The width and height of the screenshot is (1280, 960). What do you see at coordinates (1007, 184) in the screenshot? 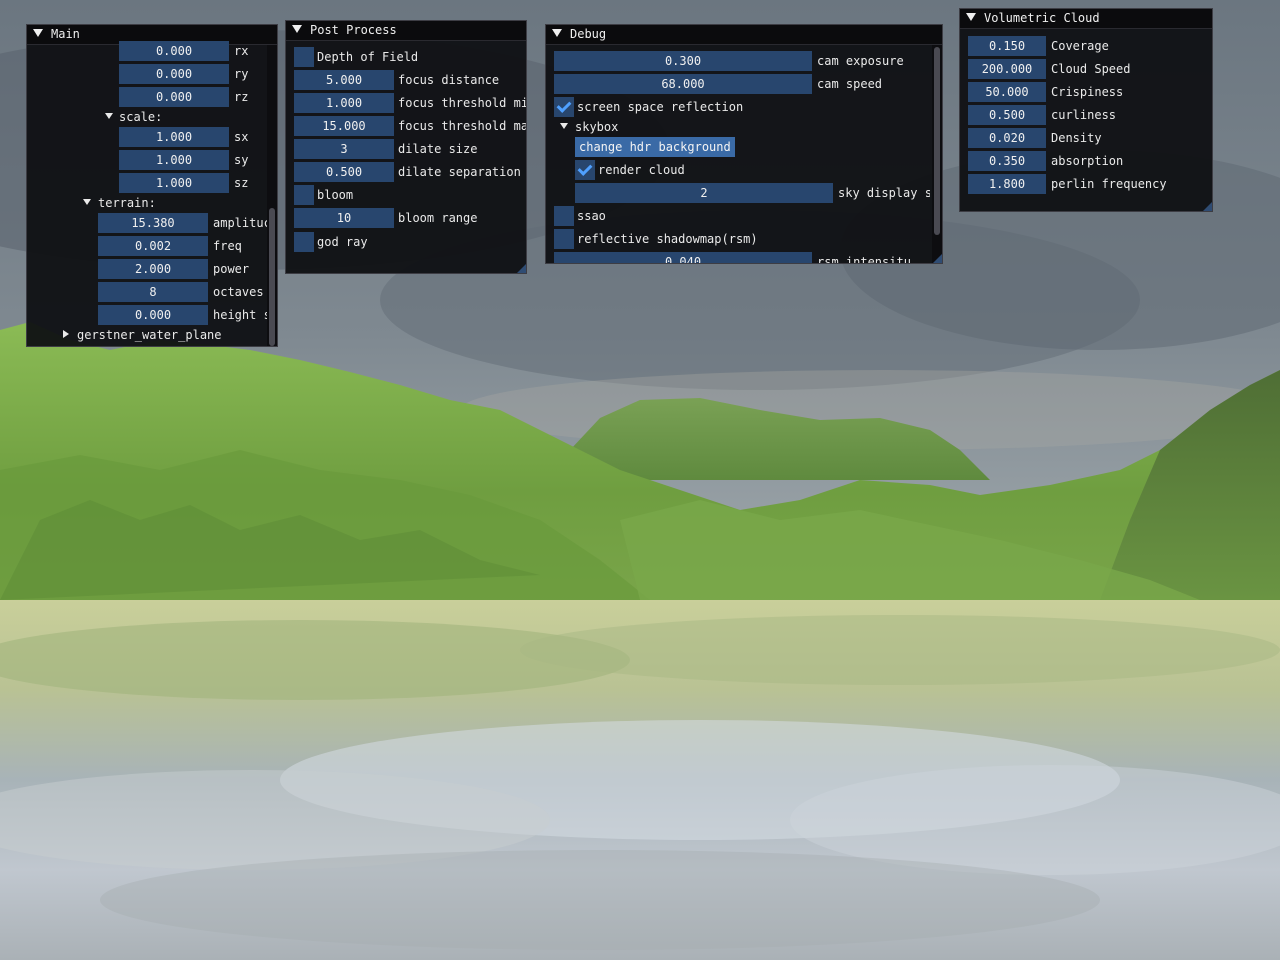
I see `perlin-frequency-input: 1.800` at bounding box center [1007, 184].